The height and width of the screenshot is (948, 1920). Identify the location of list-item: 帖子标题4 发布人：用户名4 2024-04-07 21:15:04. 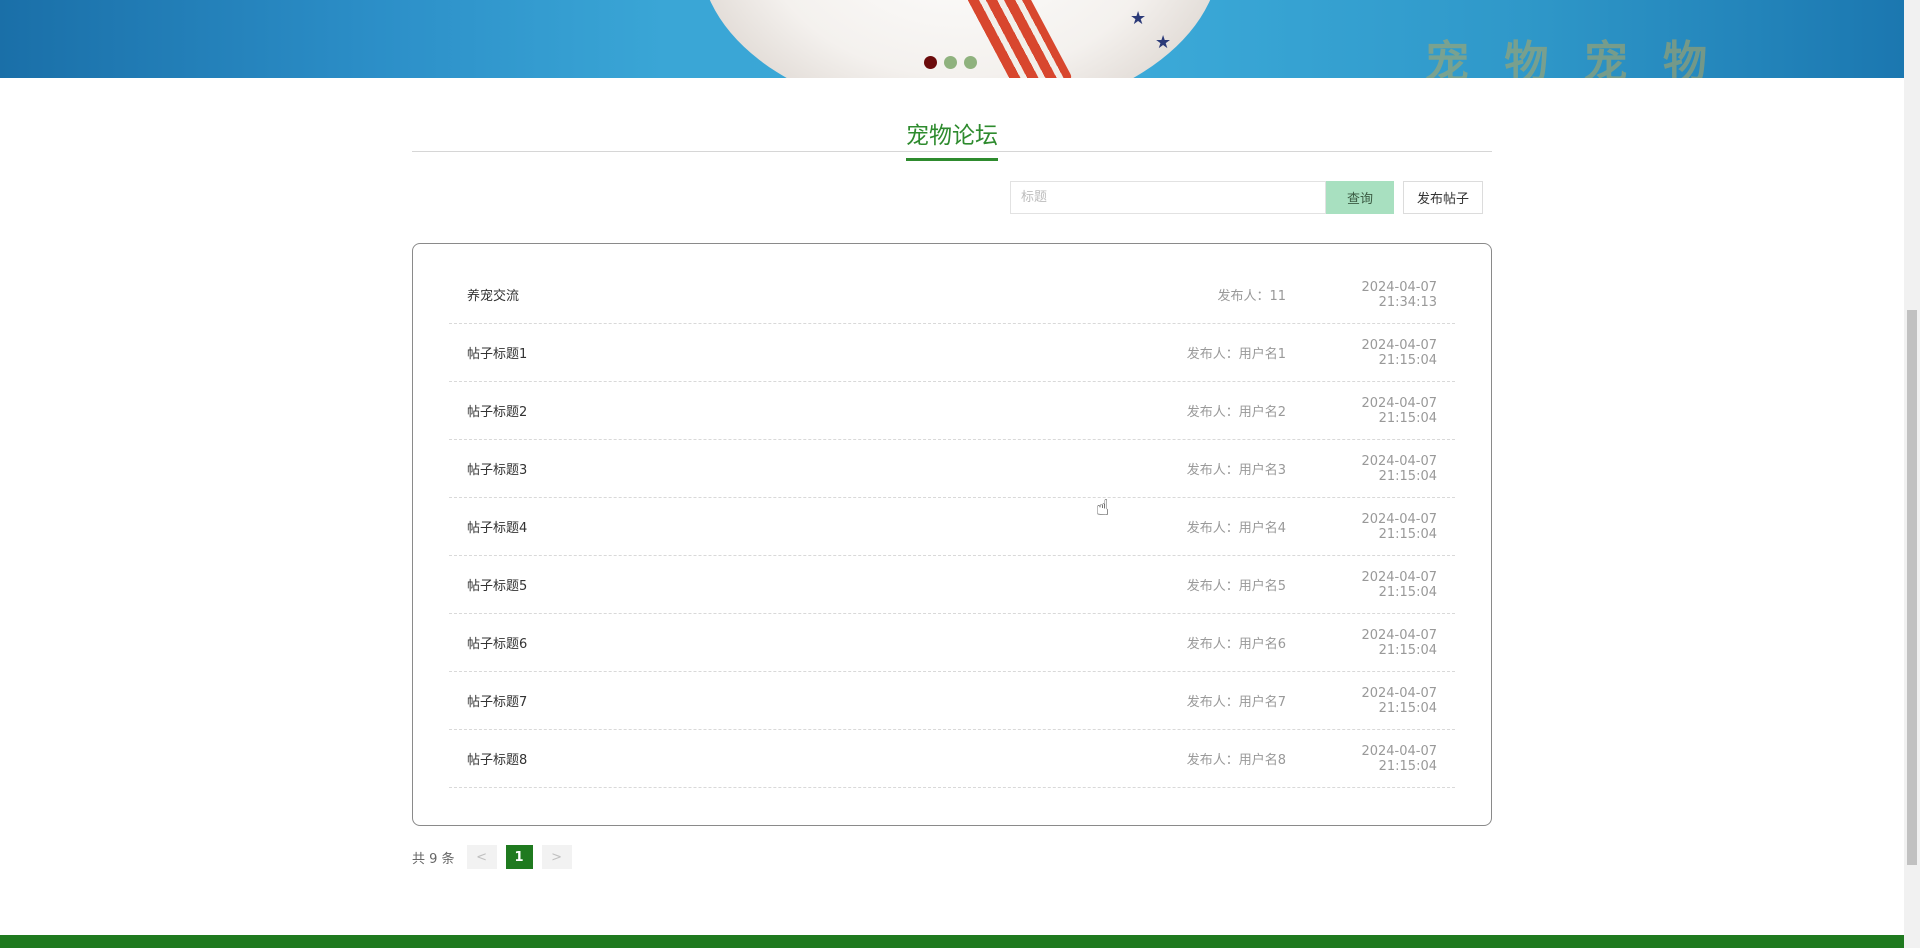
(952, 527).